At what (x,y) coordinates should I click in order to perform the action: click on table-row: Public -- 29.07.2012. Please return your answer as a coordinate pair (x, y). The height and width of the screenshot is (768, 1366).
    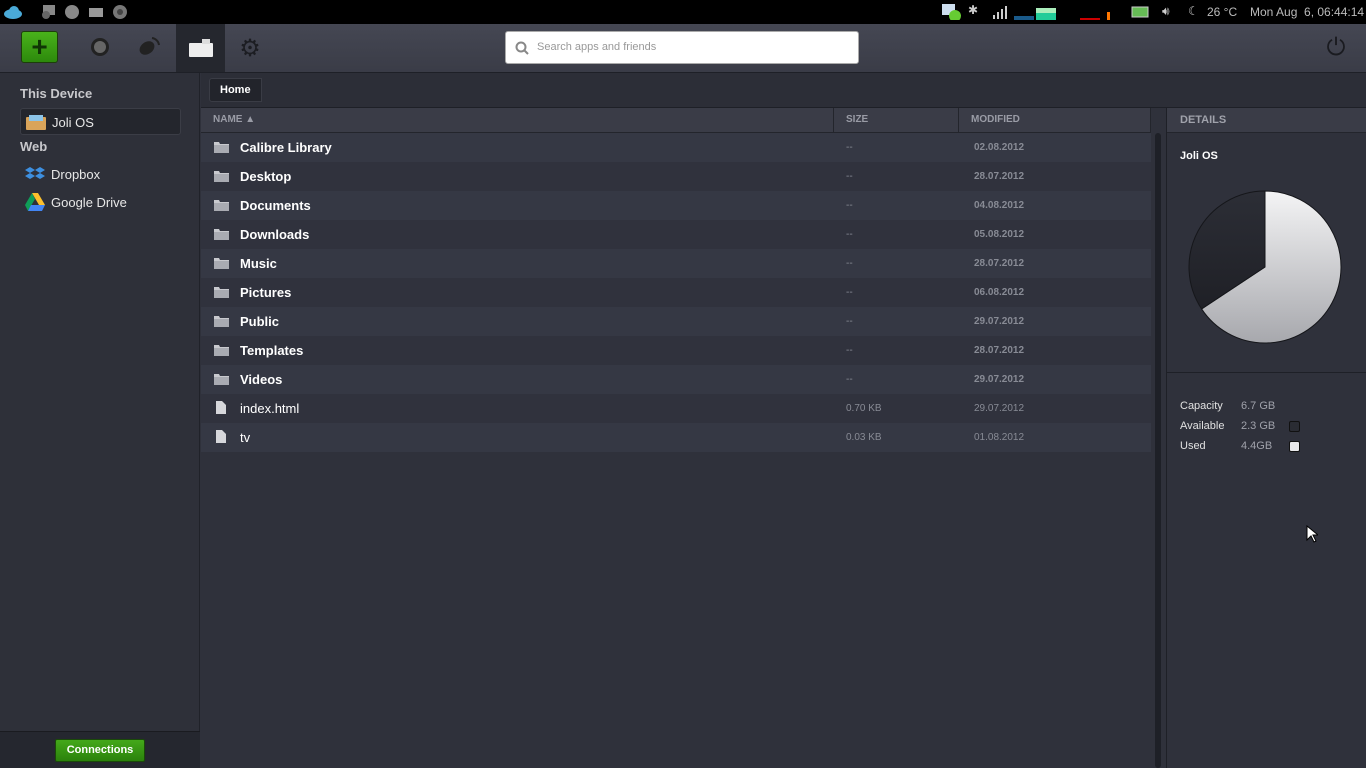
    Looking at the image, I should click on (676, 321).